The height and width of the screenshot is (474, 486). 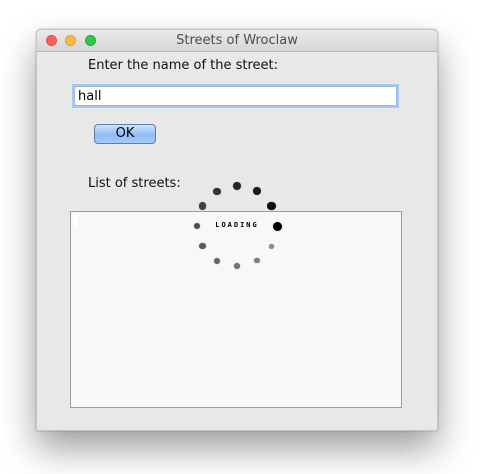 What do you see at coordinates (183, 65) in the screenshot?
I see `street-name-label: Enter the name of the street:` at bounding box center [183, 65].